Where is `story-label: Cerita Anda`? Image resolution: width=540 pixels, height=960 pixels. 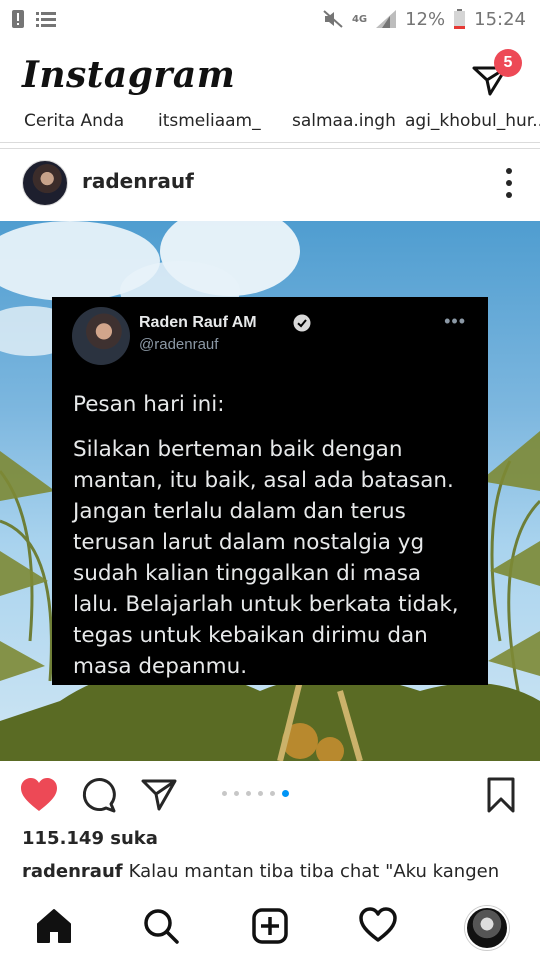
story-label: Cerita Anda is located at coordinates (74, 121).